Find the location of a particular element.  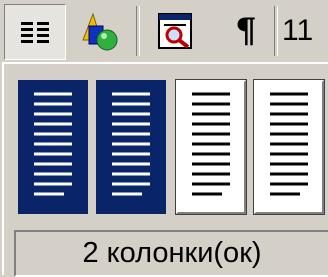

drawing-button is located at coordinates (99, 31).